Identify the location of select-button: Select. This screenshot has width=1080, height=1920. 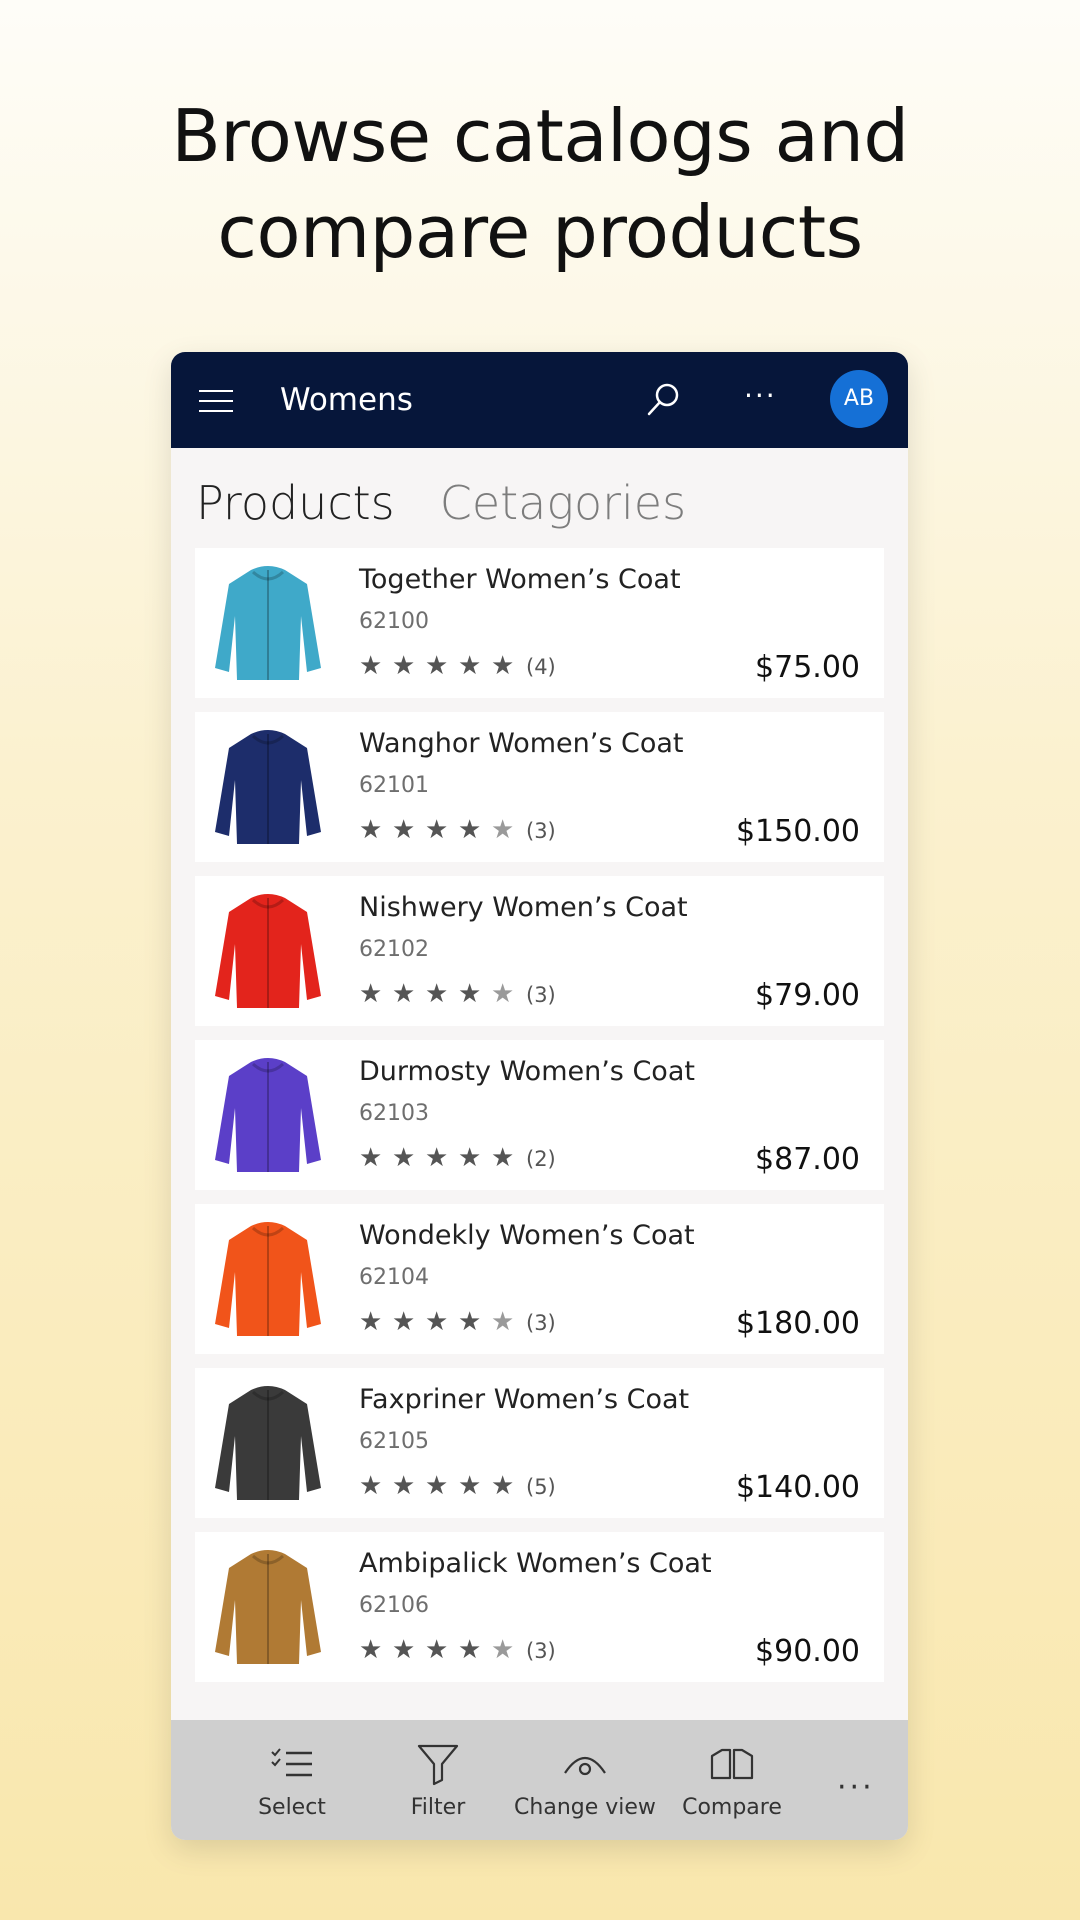
(292, 1782).